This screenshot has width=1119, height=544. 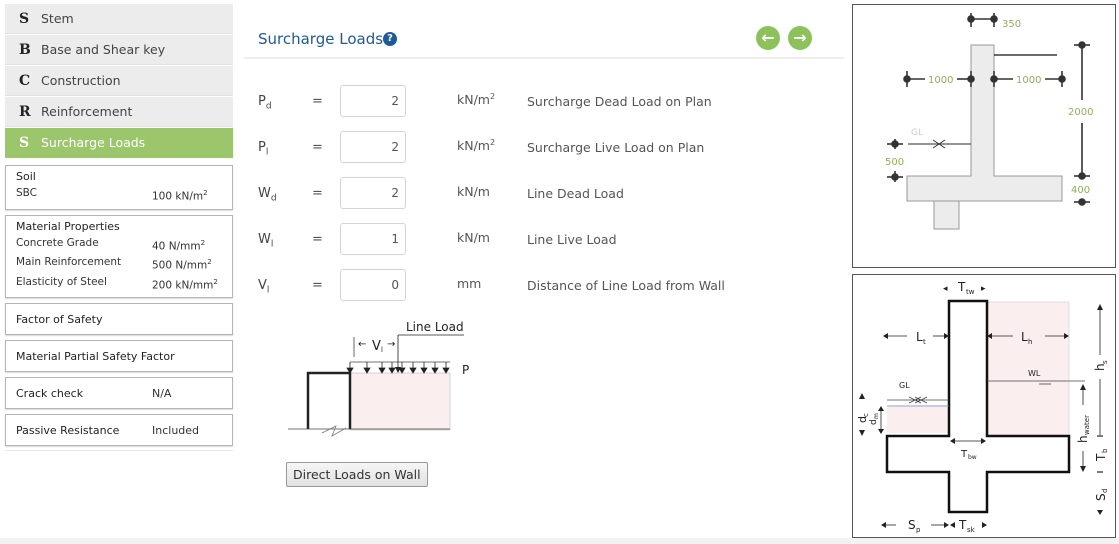 I want to click on nav-item-base-and-shear-key: B Base and Shear key, so click(x=119, y=50).